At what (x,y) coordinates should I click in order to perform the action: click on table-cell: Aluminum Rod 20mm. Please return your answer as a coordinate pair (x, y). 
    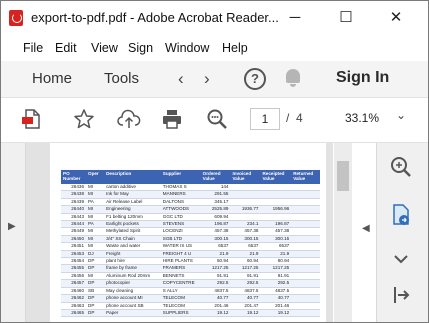
    Looking at the image, I should click on (132, 276).